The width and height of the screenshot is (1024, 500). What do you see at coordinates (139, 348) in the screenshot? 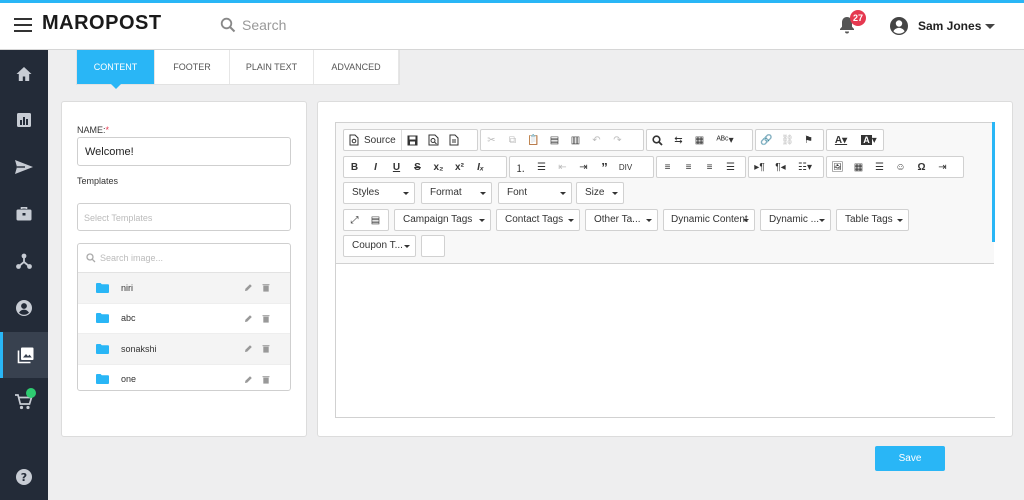
I see `folder-name: sonakshi` at bounding box center [139, 348].